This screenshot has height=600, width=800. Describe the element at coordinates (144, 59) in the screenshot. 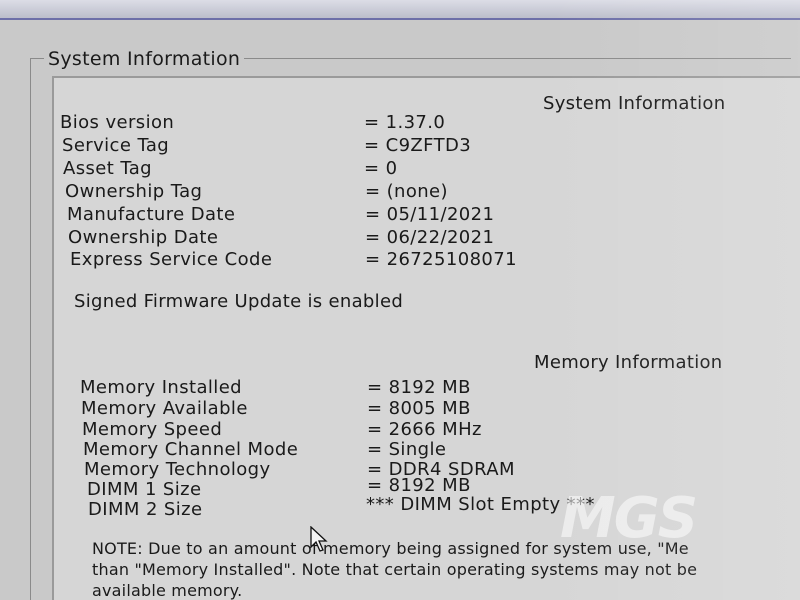

I see `groupbox-title: System Information` at that location.